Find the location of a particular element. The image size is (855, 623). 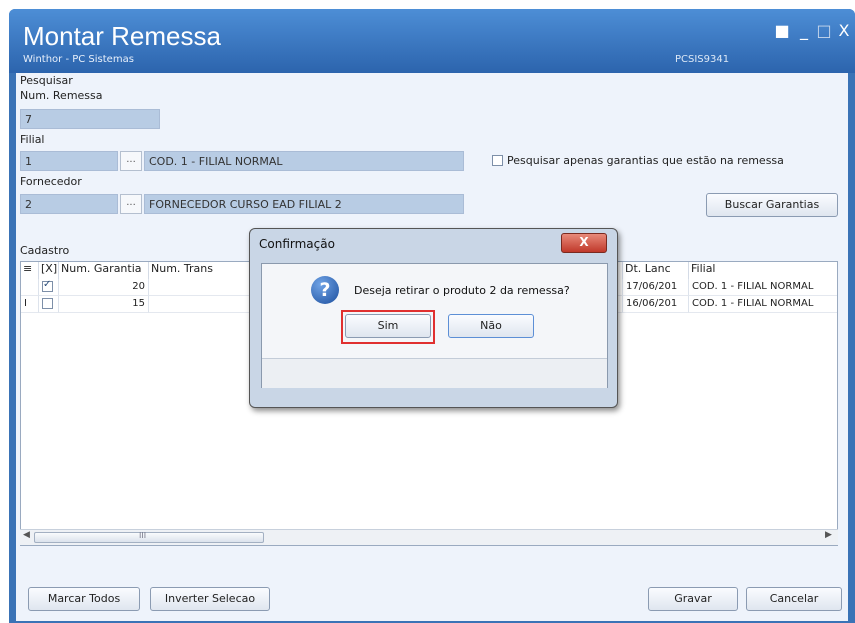

dialog-title: Confirmação is located at coordinates (297, 244).